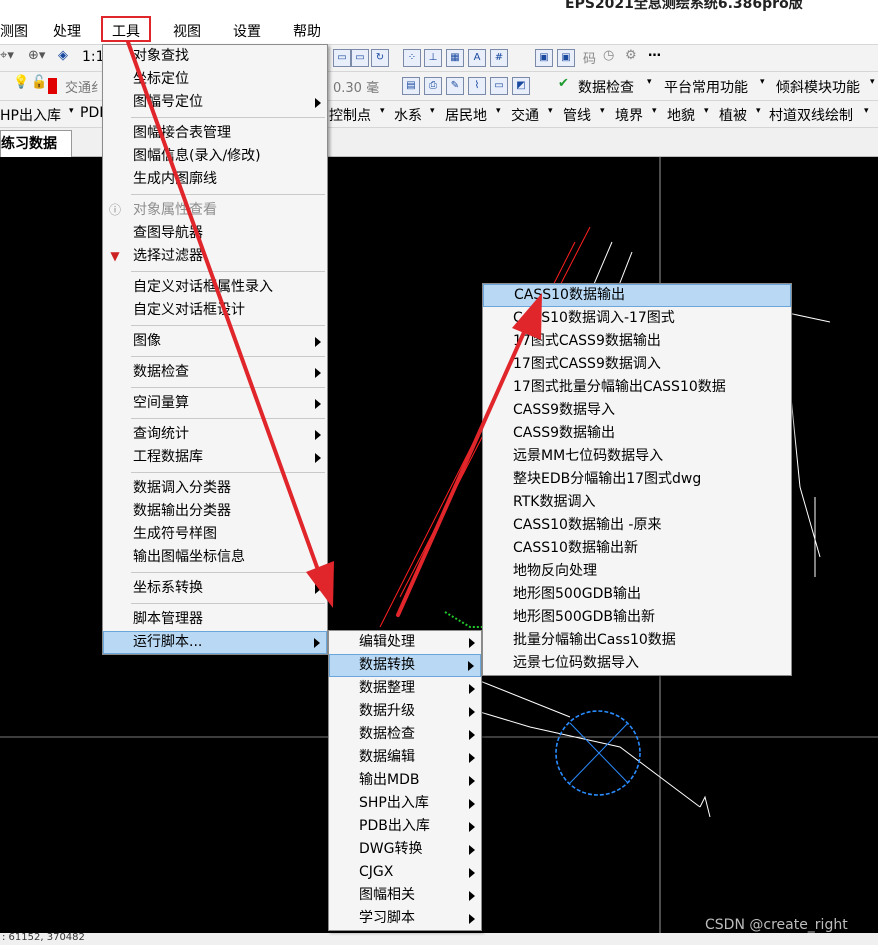 The width and height of the screenshot is (878, 945). What do you see at coordinates (631, 55) in the screenshot?
I see `gear-icon: ⚙` at bounding box center [631, 55].